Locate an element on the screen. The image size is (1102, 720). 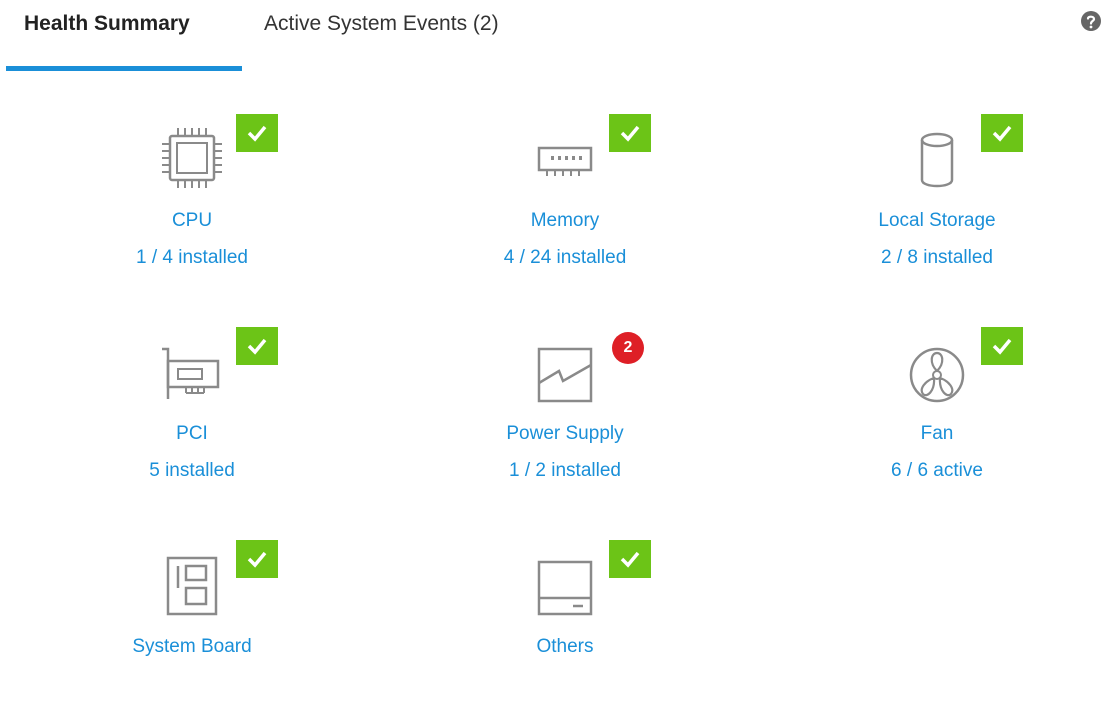
component-count: 1 / 4 installed is located at coordinates (192, 258).